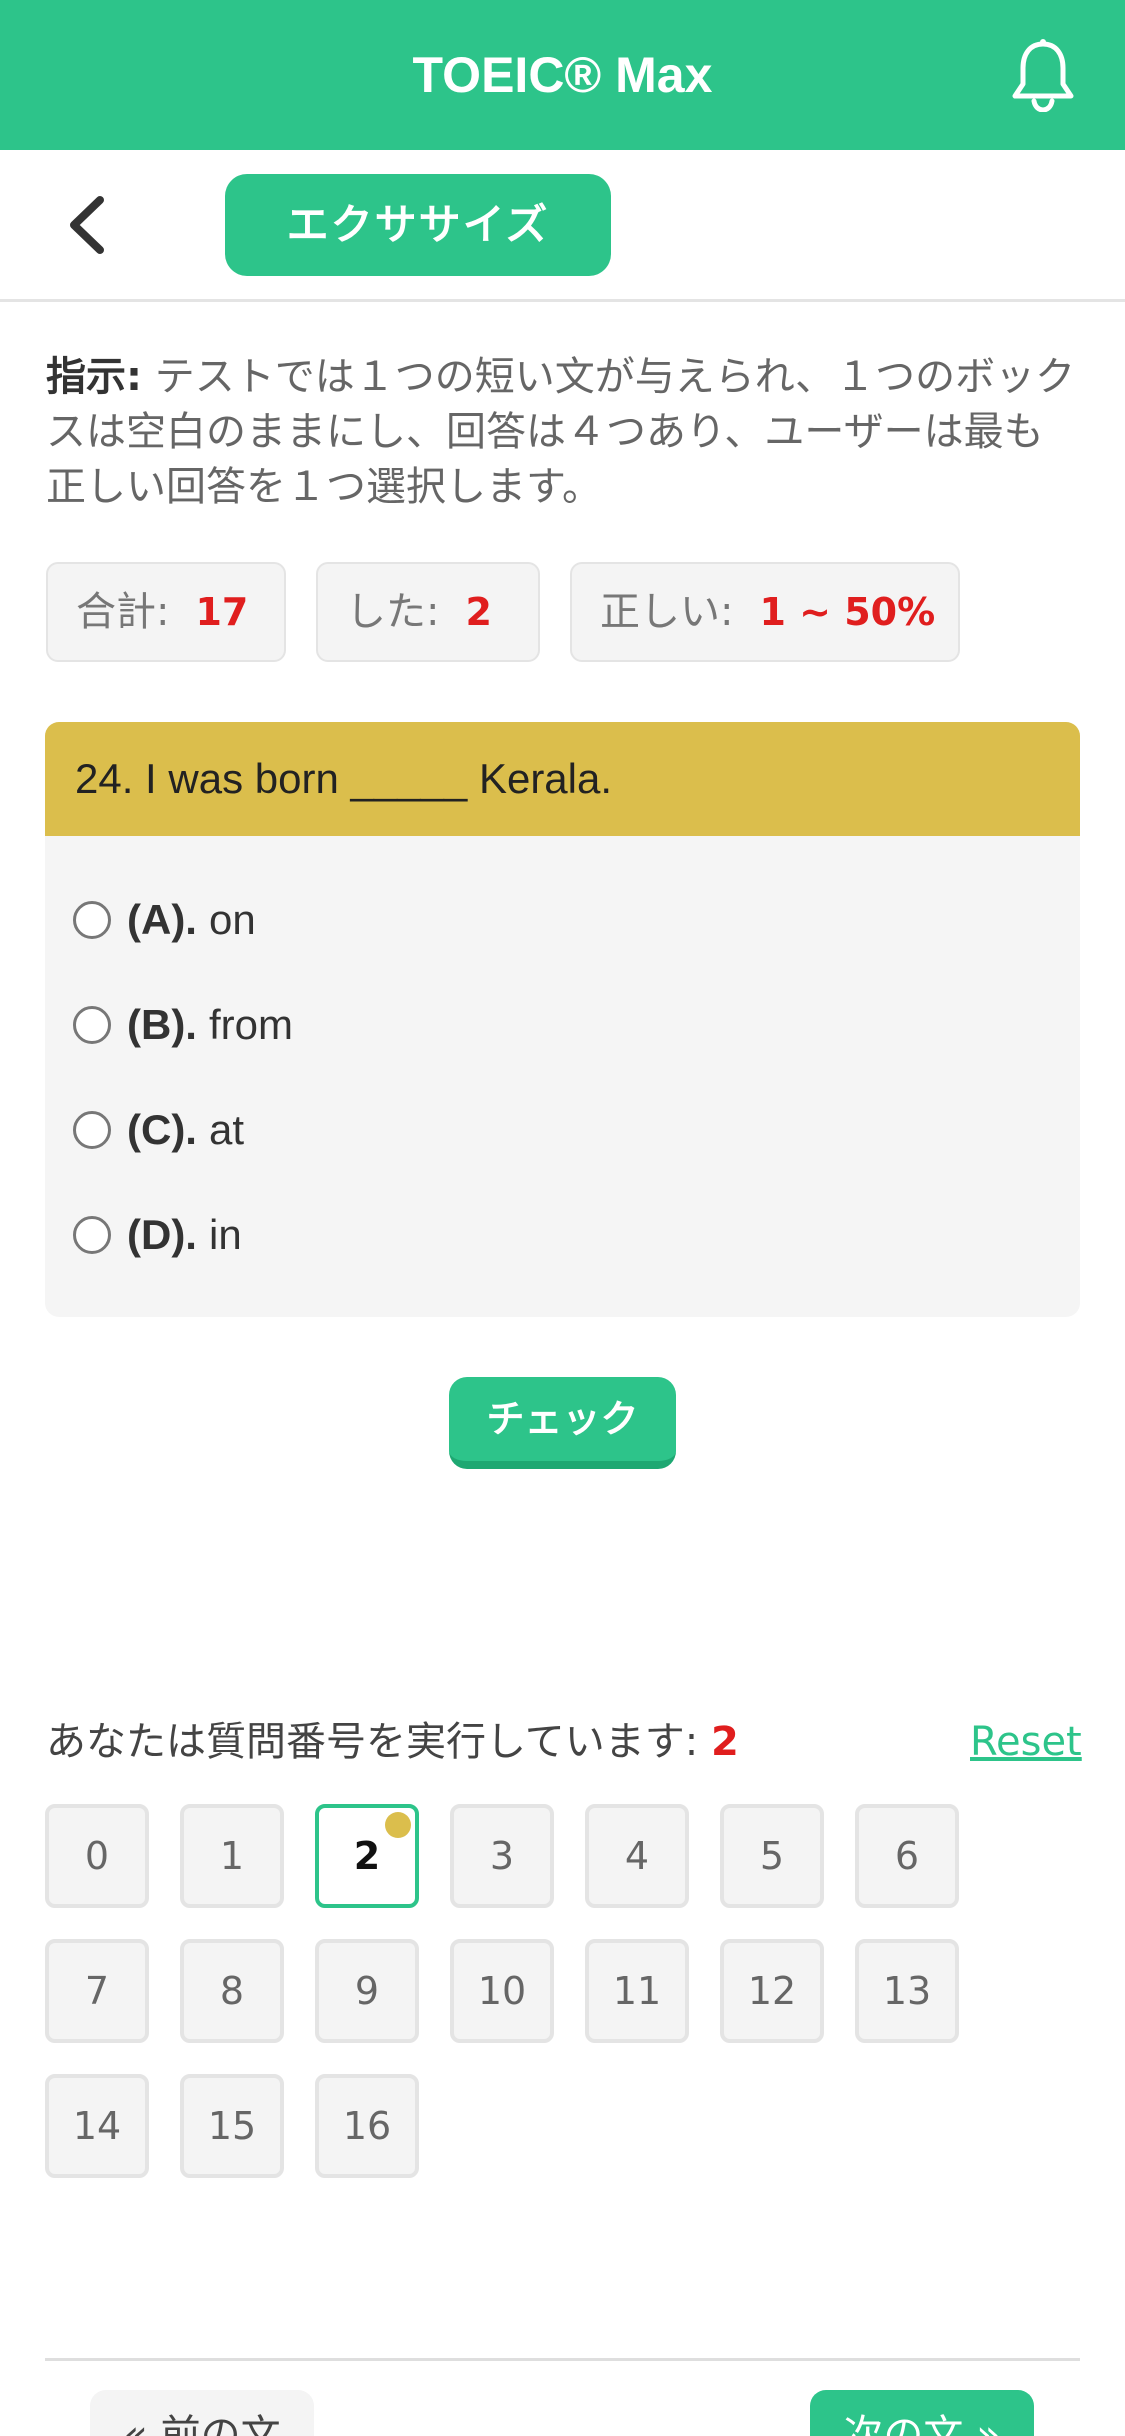 Image resolution: width=1125 pixels, height=2436 pixels. Describe the element at coordinates (667, 612) in the screenshot. I see `stat-correct-label: 正しい:` at that location.